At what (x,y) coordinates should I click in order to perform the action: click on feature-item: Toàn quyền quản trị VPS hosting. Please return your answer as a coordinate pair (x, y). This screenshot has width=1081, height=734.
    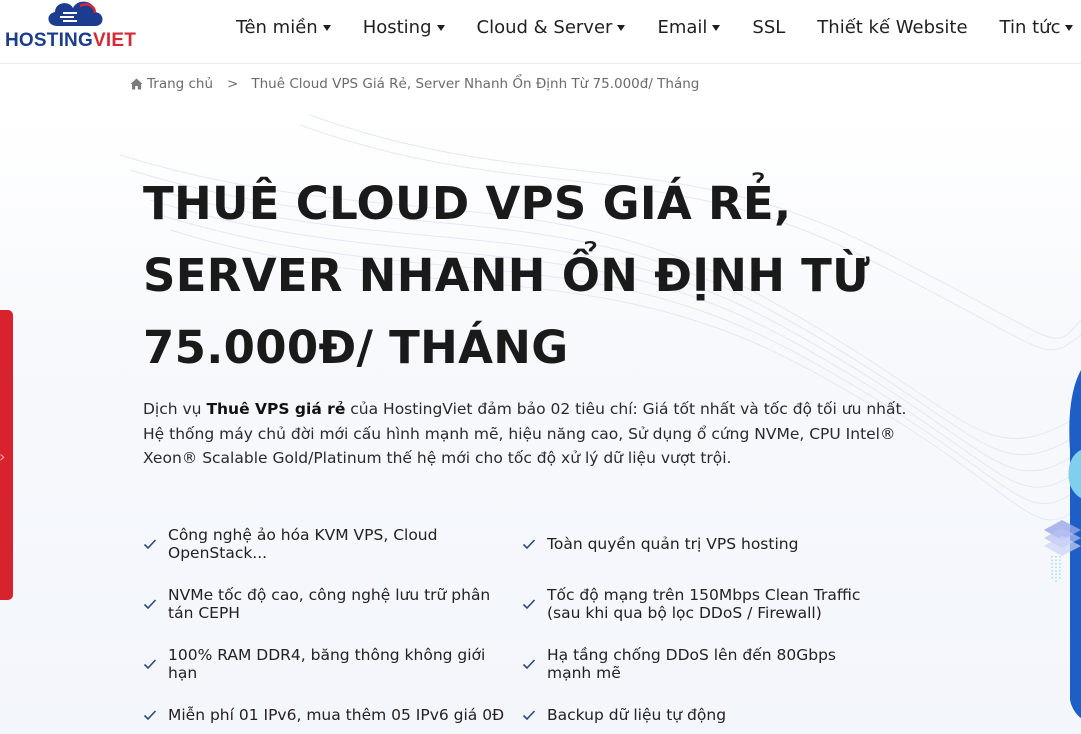
    Looking at the image, I should click on (660, 544).